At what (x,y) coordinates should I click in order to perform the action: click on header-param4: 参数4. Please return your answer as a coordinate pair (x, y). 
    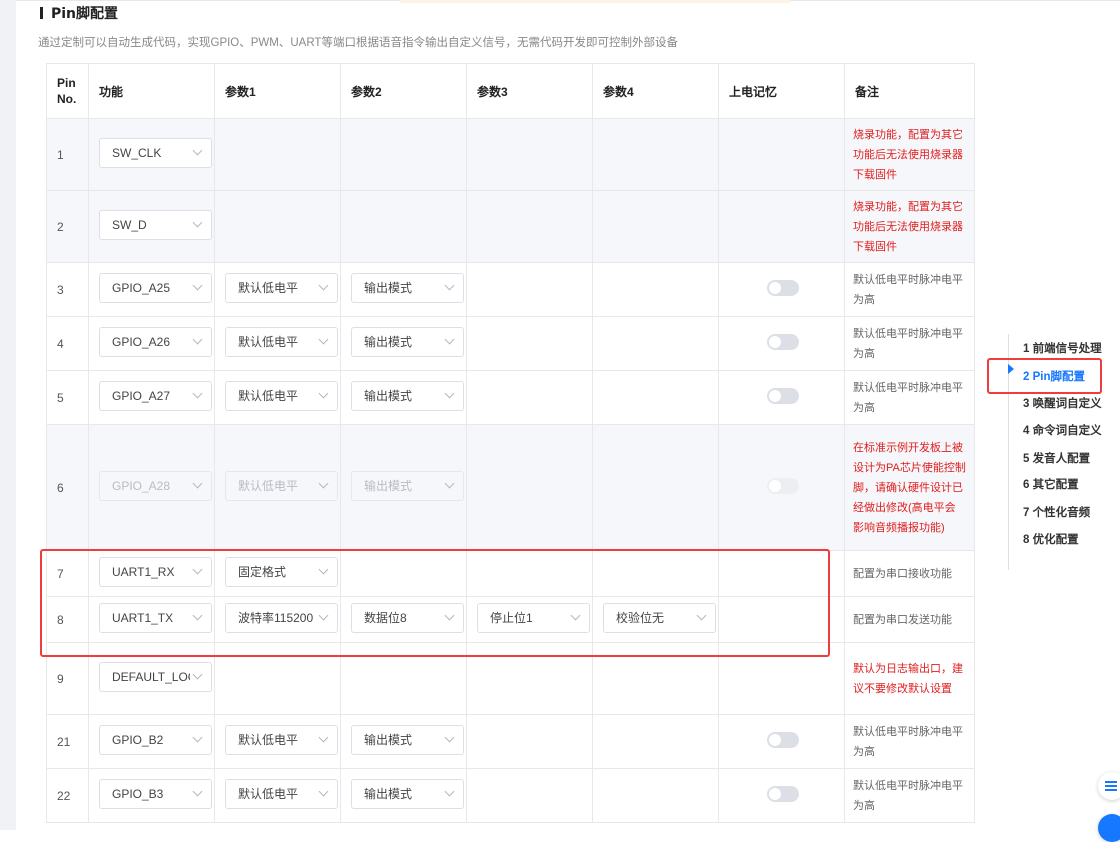
    Looking at the image, I should click on (655, 91).